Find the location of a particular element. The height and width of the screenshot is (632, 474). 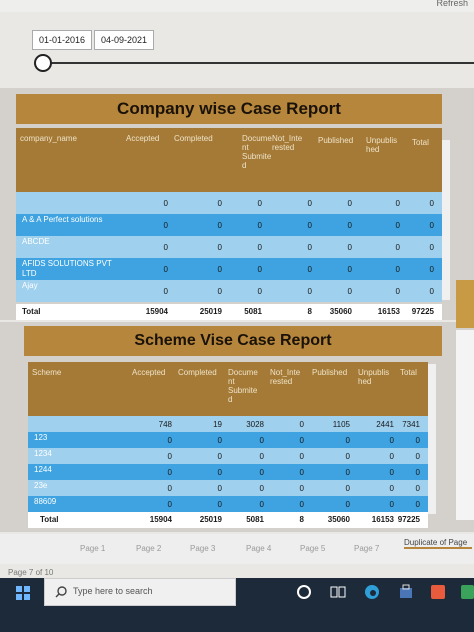

date-slider-track is located at coordinates (257, 63).